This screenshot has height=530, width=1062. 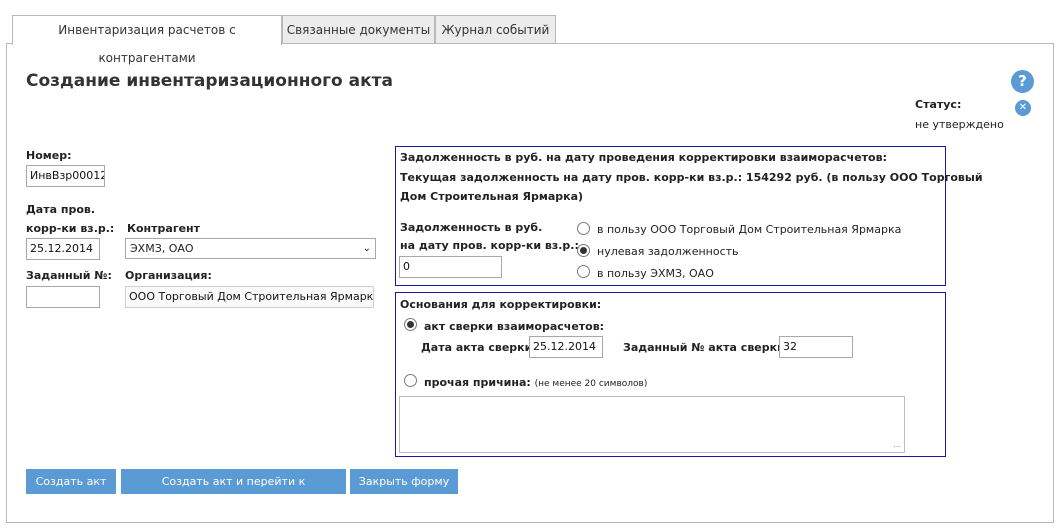 What do you see at coordinates (358, 29) in the screenshot?
I see `tab-related-documents: Связанные документы` at bounding box center [358, 29].